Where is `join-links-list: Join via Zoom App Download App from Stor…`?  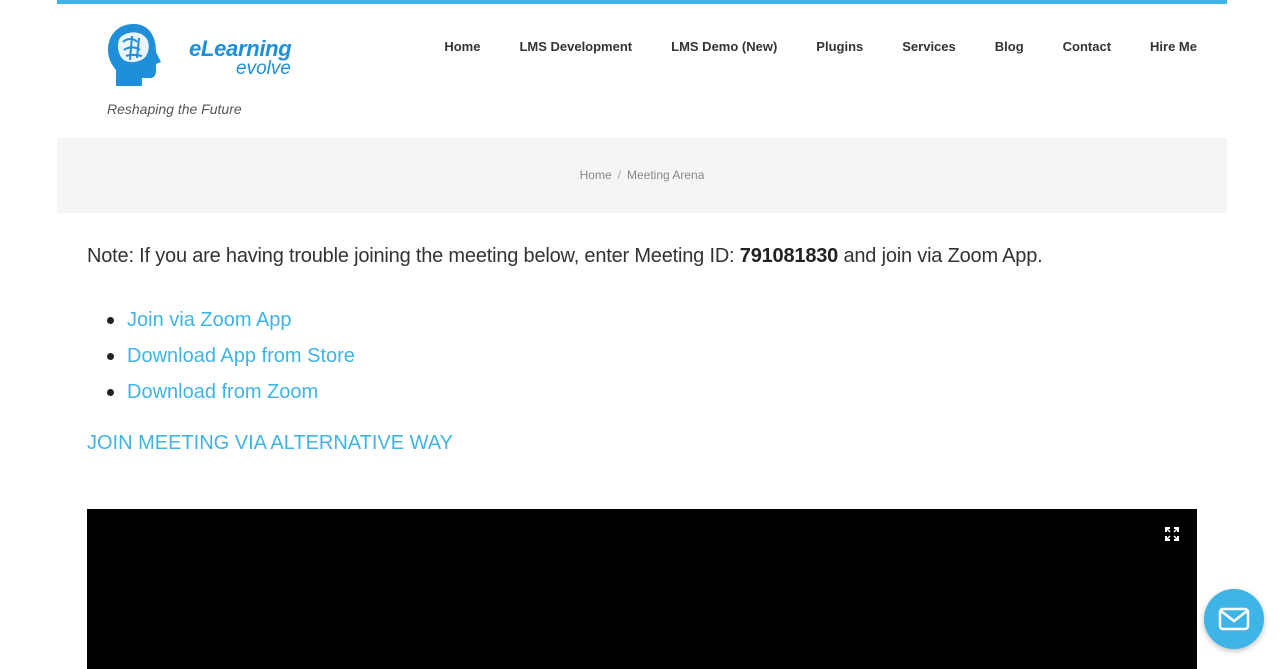 join-links-list: Join via Zoom App Download App from Stor… is located at coordinates (652, 356).